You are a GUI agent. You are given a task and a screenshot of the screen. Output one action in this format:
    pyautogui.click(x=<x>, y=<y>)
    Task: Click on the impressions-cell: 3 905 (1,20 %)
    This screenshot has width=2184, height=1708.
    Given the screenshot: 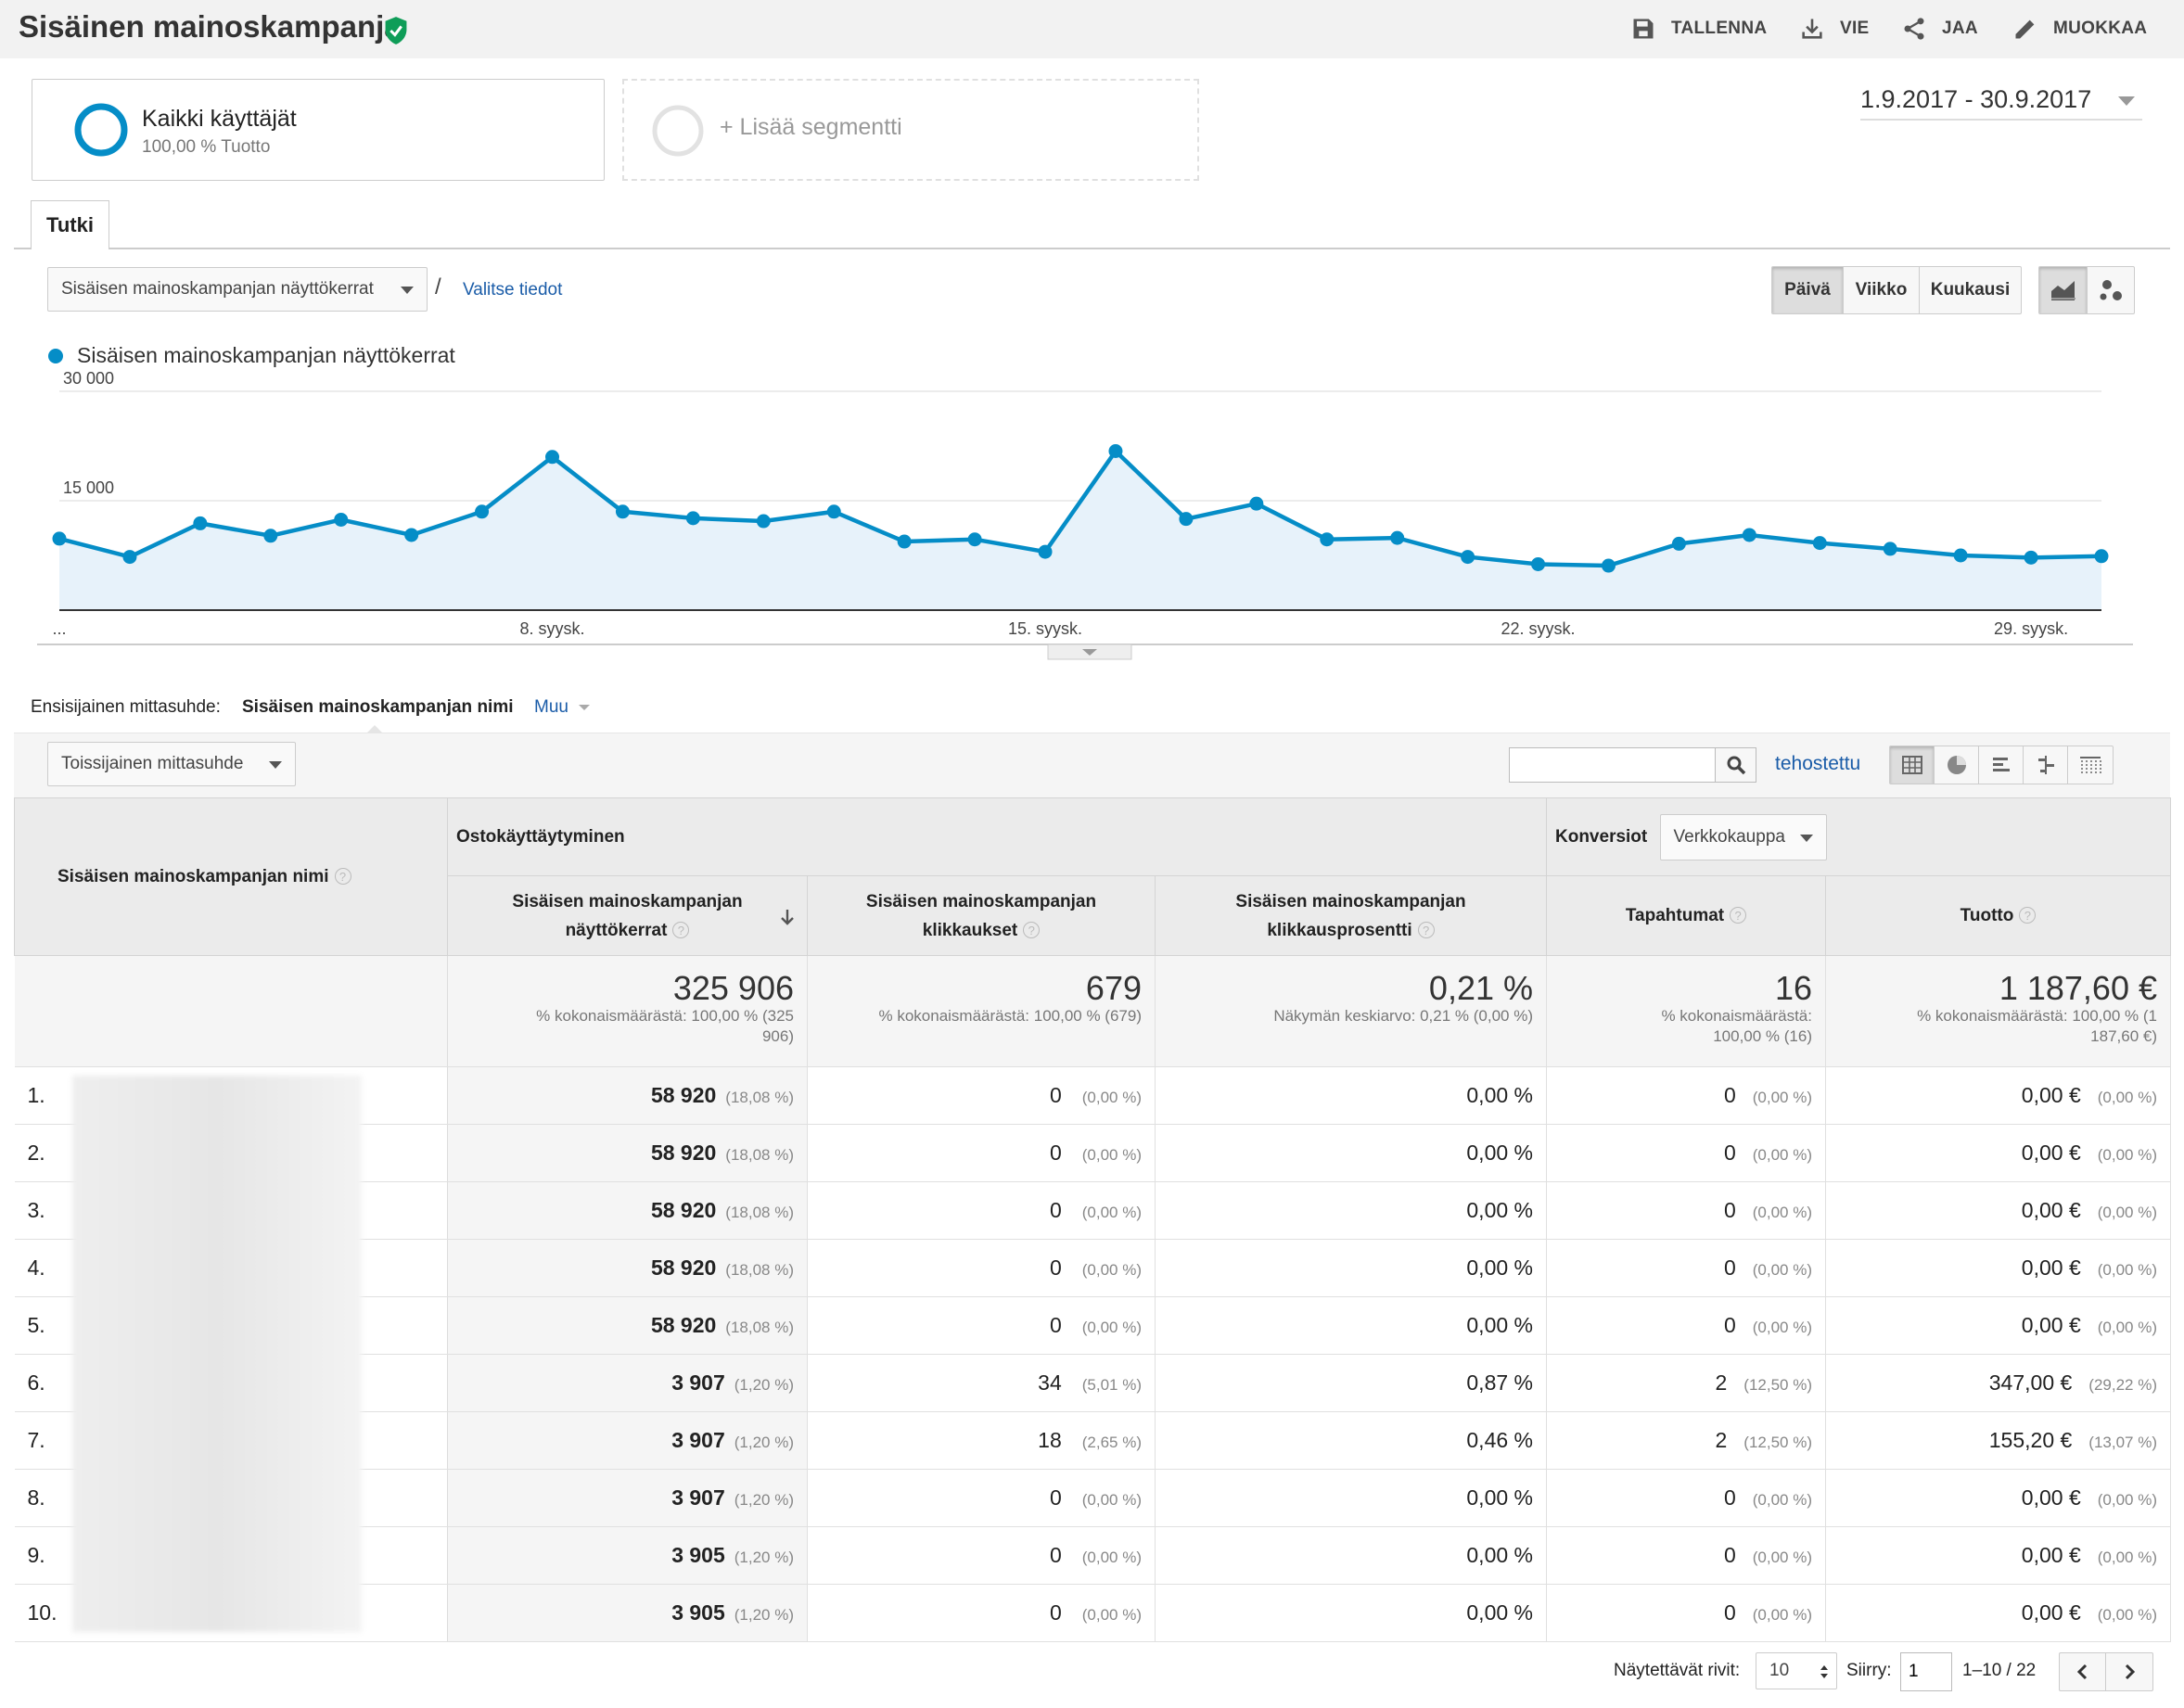 What is the action you would take?
    pyautogui.click(x=627, y=1613)
    